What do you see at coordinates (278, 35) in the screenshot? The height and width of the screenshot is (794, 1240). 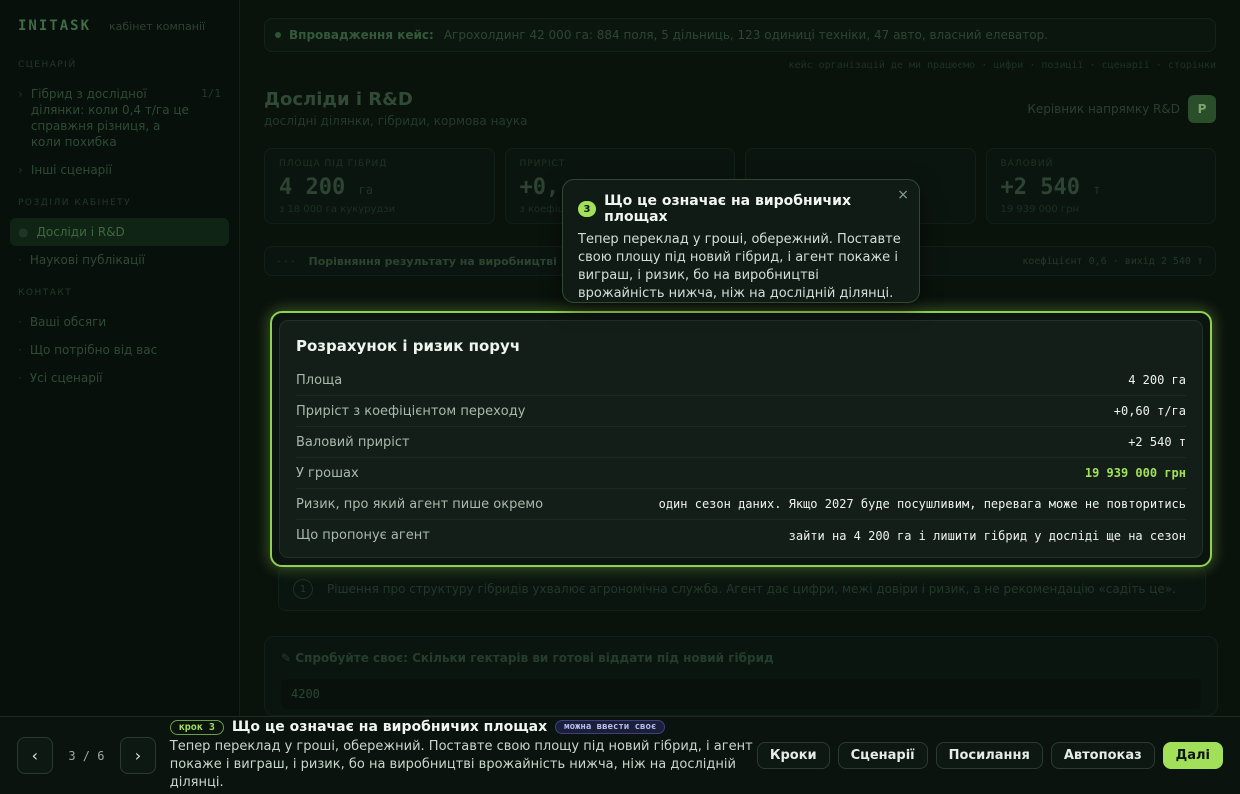 I see `status-dot-icon` at bounding box center [278, 35].